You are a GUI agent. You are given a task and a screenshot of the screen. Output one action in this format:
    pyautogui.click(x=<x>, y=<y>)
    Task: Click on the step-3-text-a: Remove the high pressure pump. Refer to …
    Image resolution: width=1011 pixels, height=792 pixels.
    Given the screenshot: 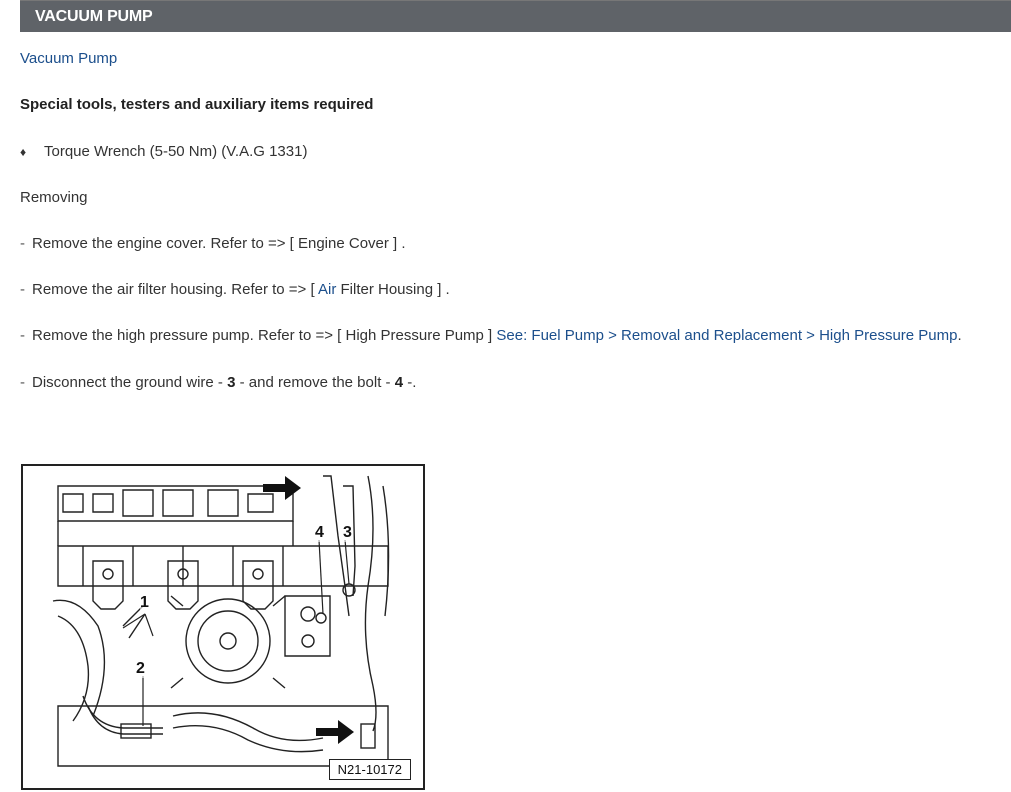 What is the action you would take?
    pyautogui.click(x=264, y=335)
    